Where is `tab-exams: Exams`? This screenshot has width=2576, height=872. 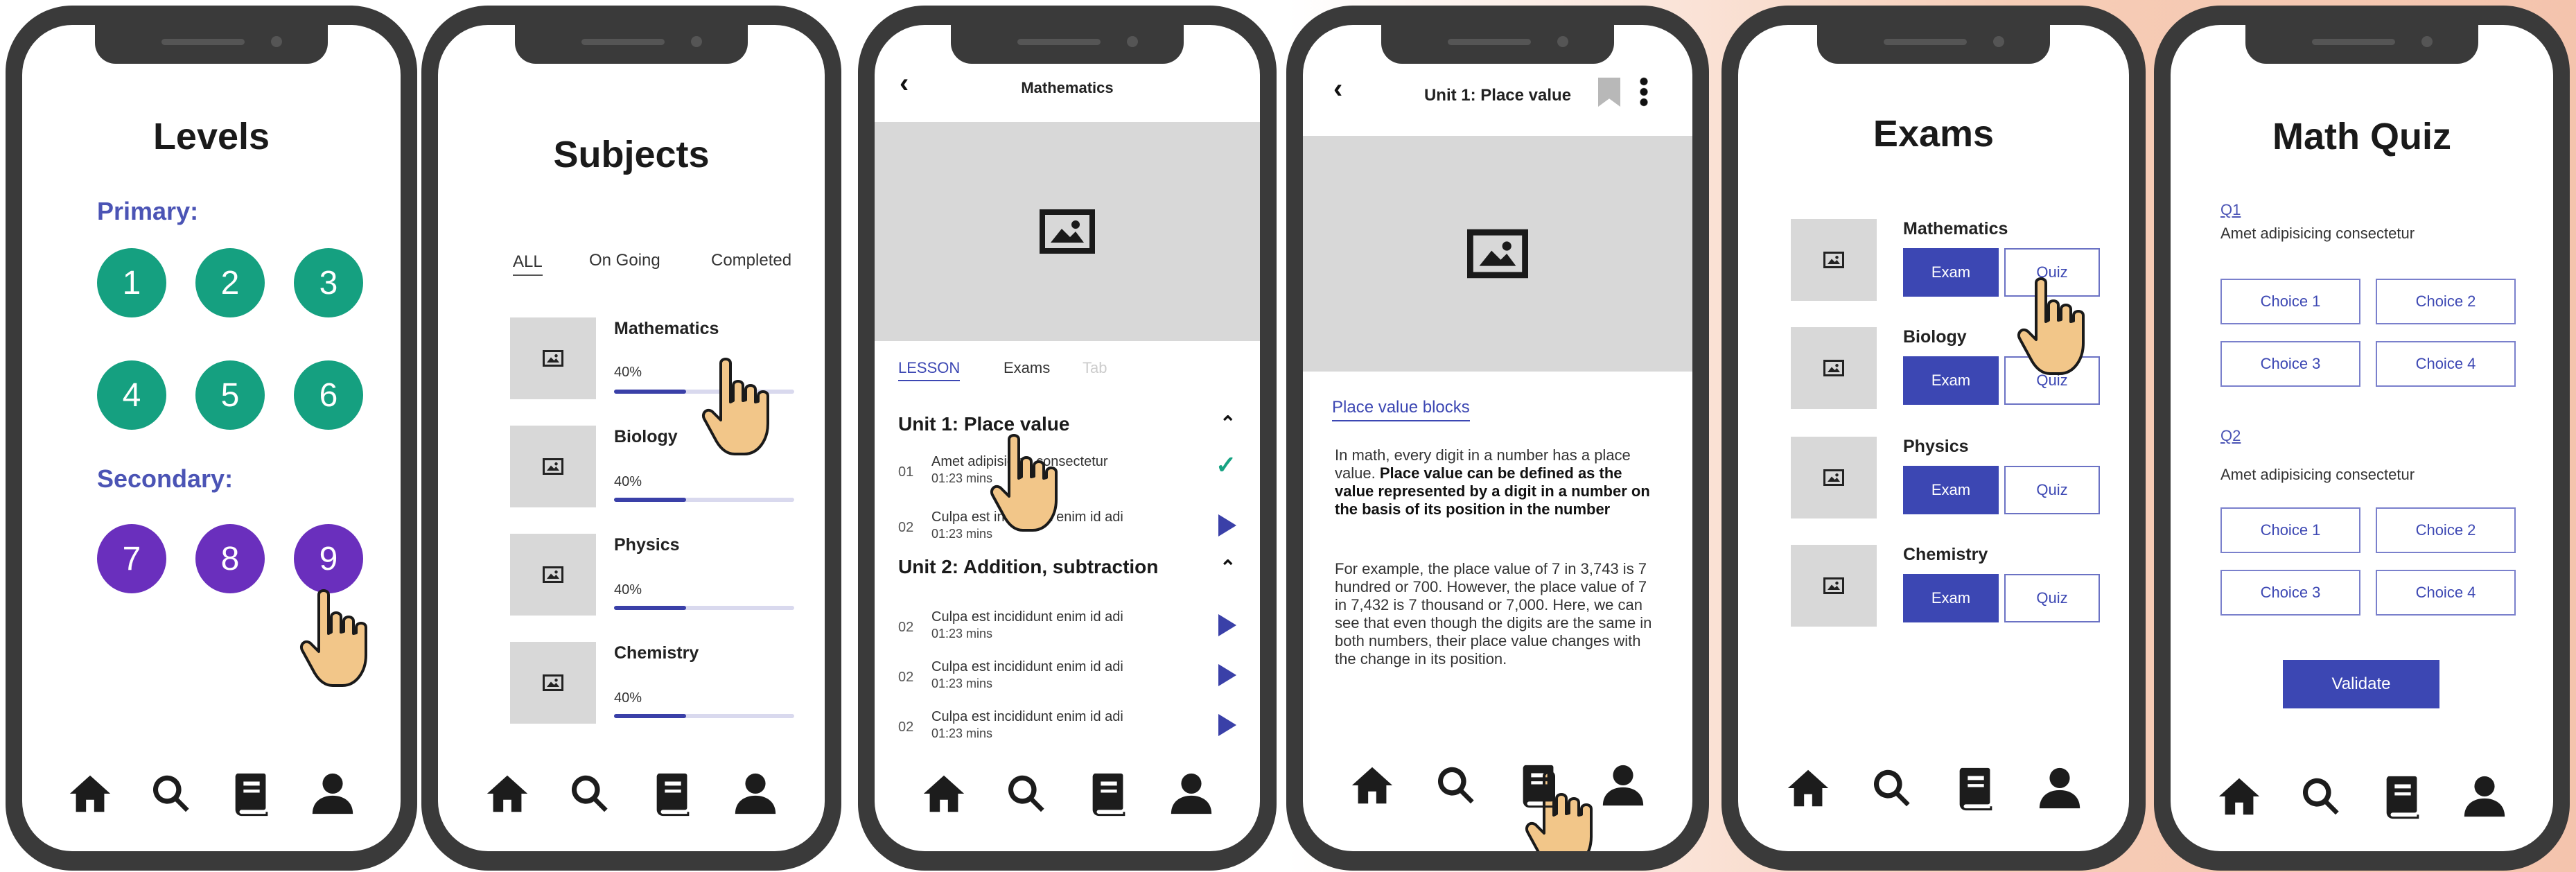 tab-exams: Exams is located at coordinates (1027, 368).